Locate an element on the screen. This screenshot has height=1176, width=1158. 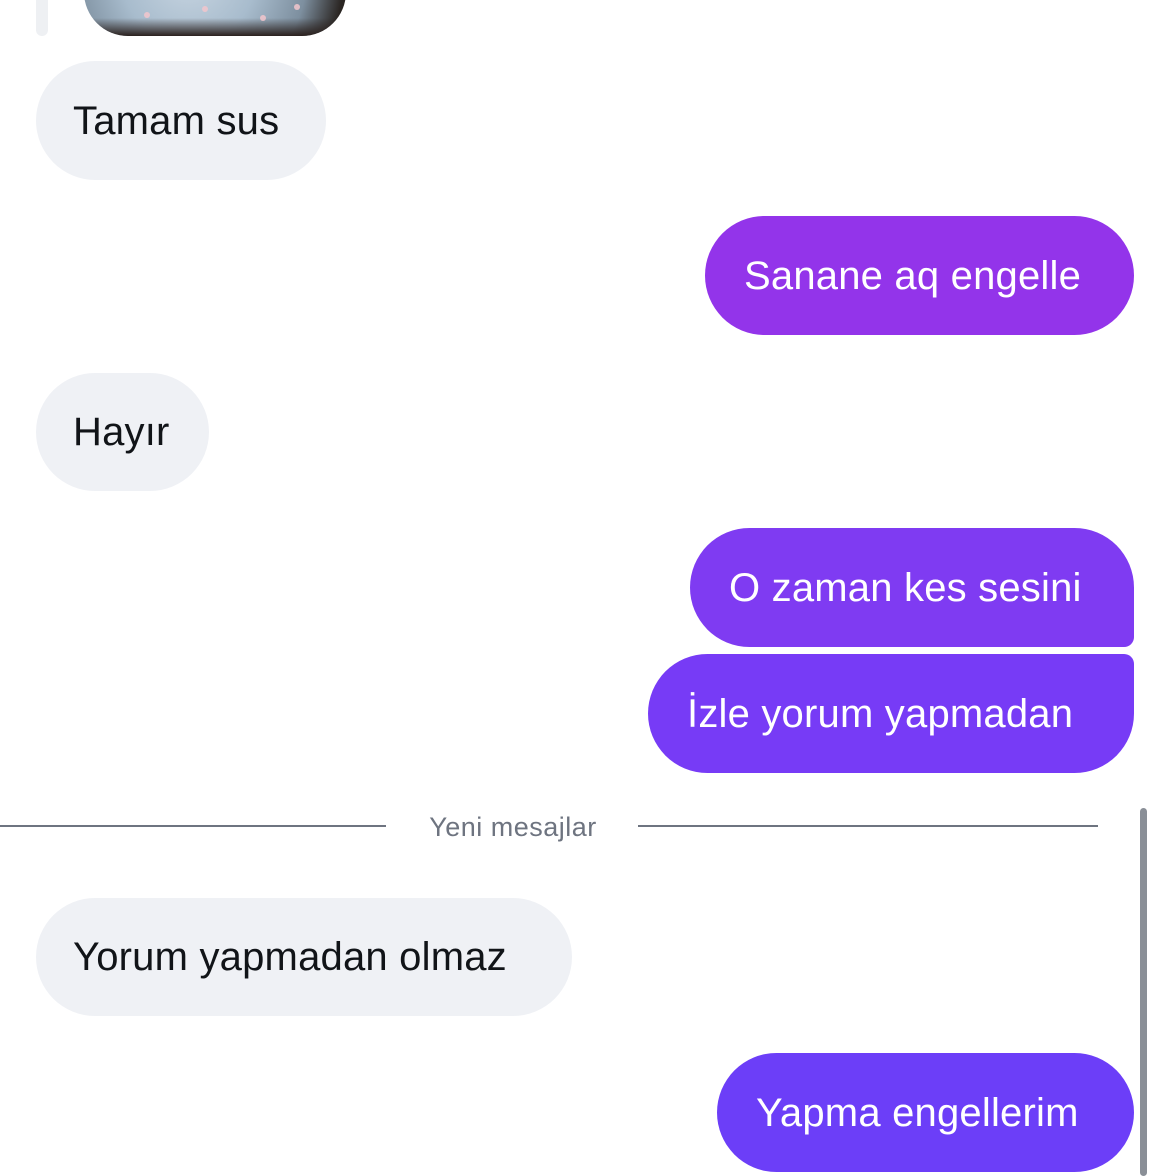
message-incoming: Tamam sus is located at coordinates (181, 120).